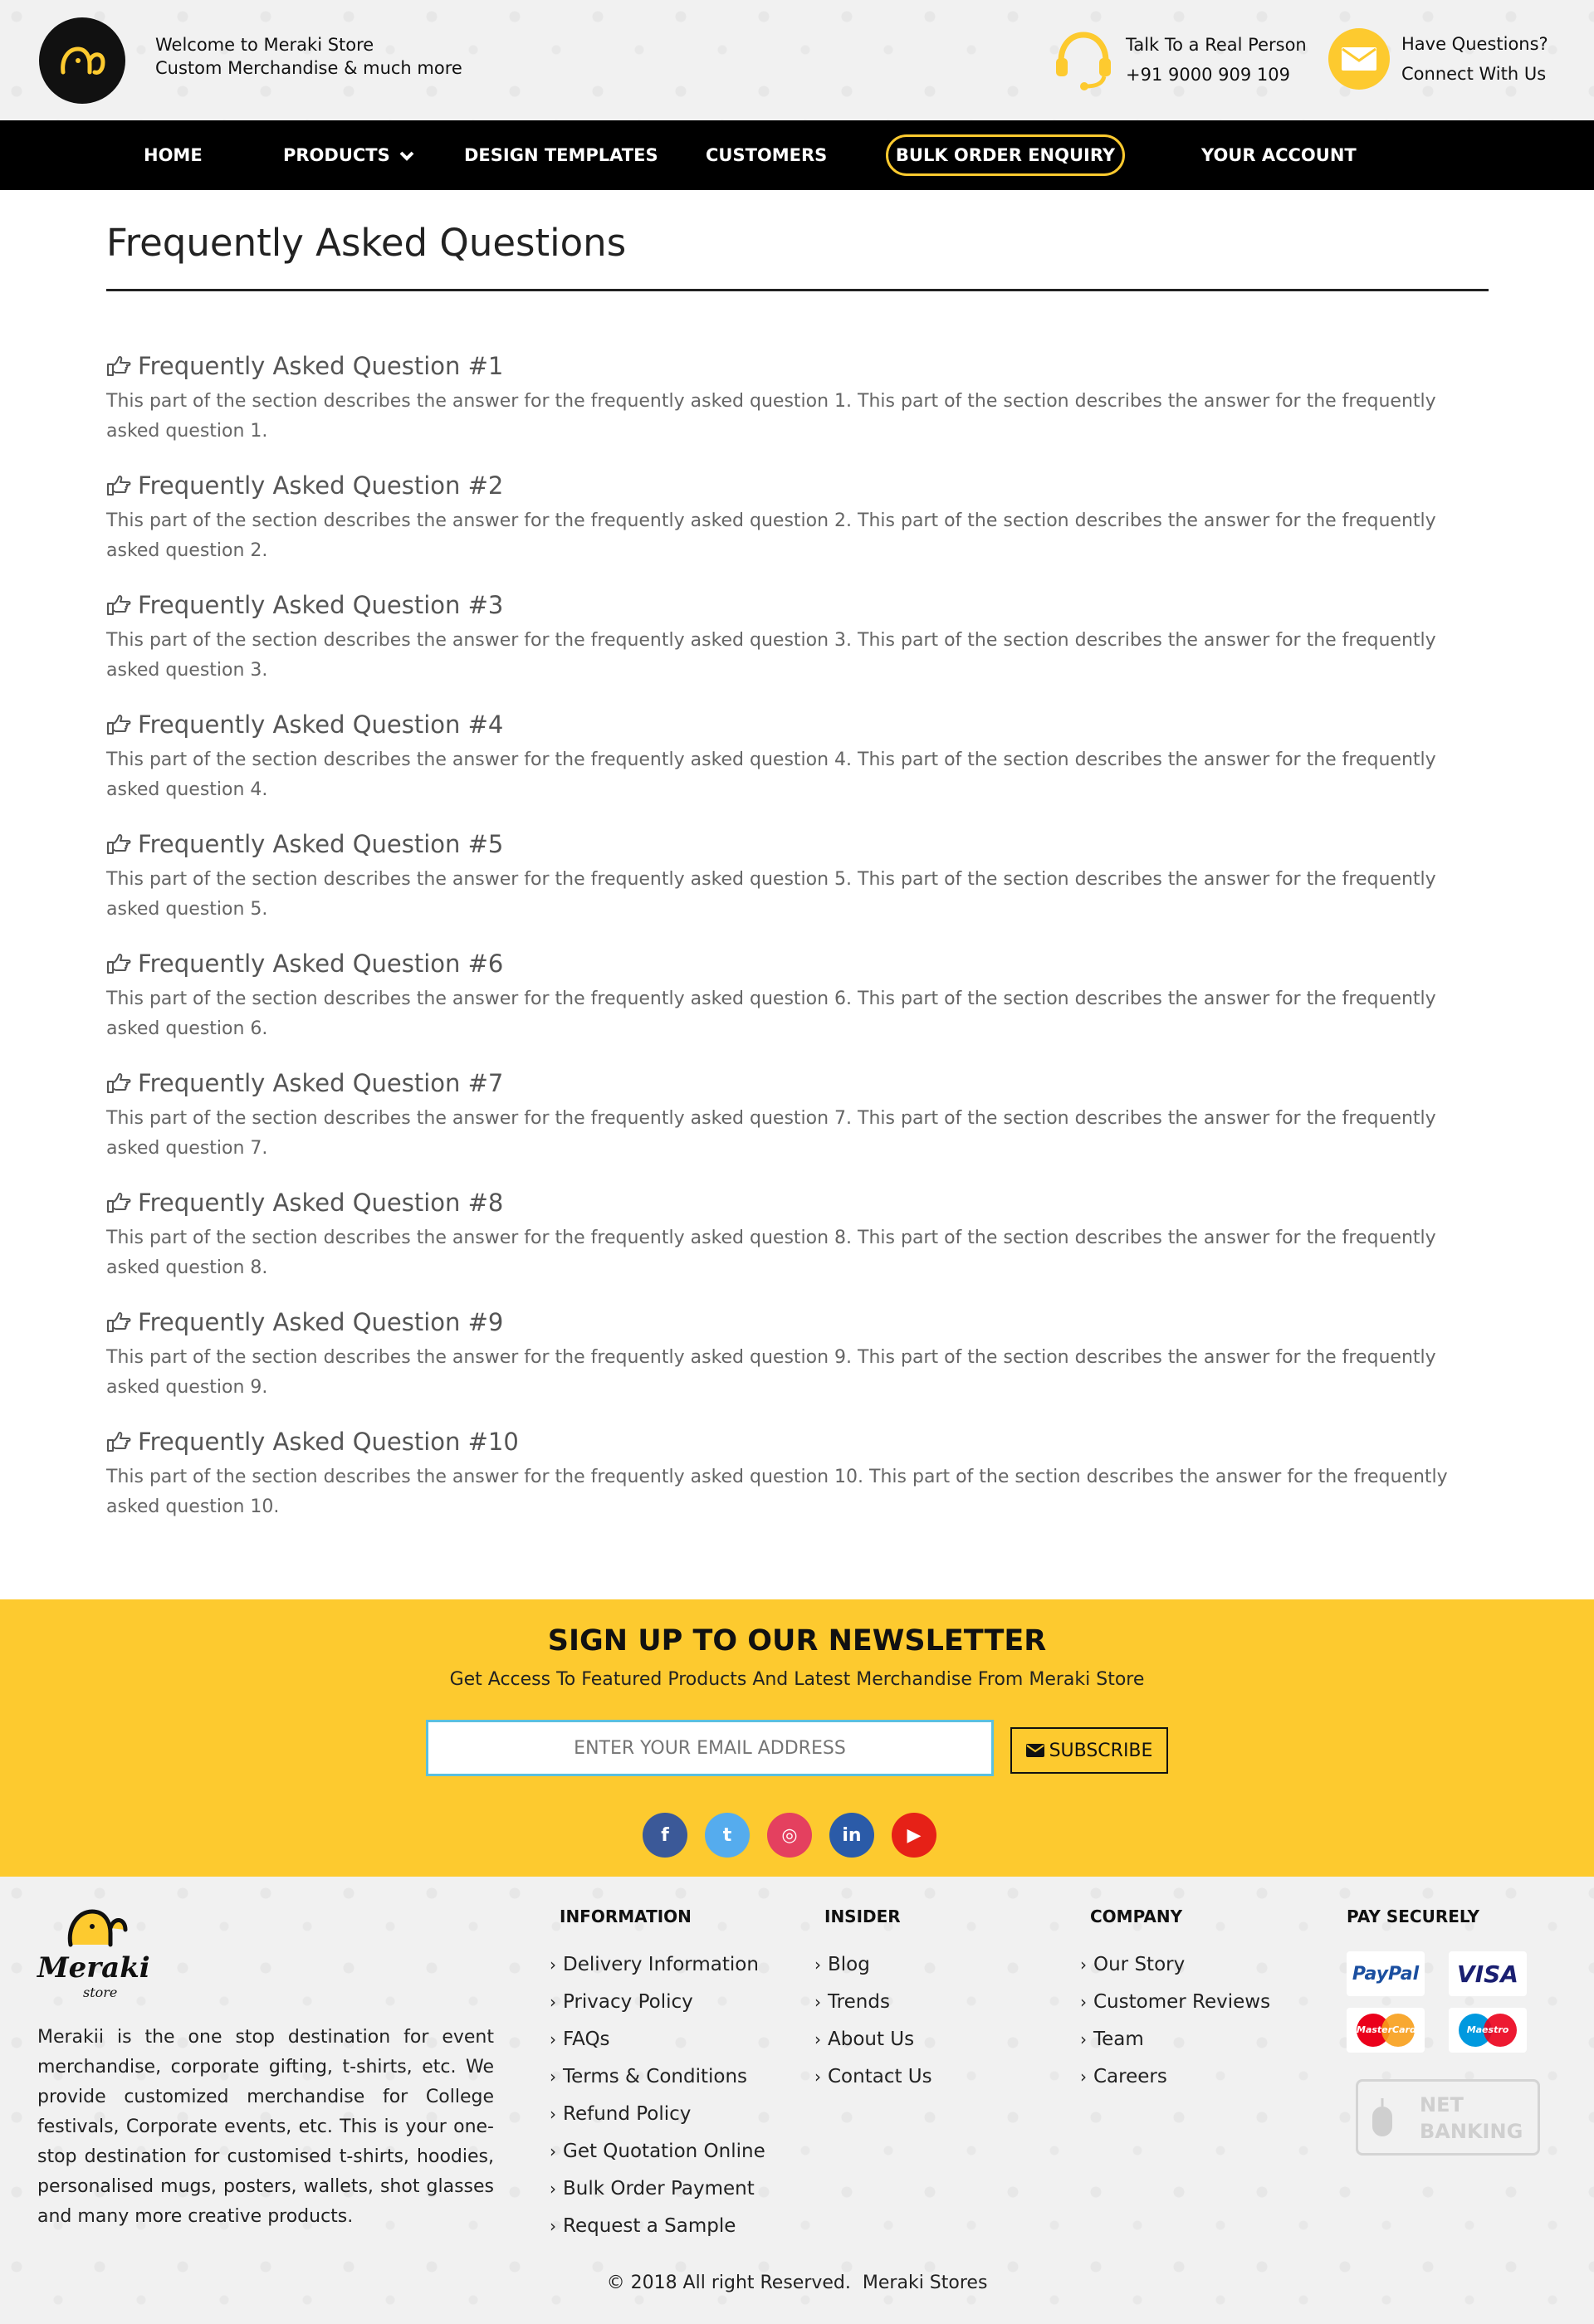 This screenshot has height=2324, width=1594. Describe the element at coordinates (710, 1748) in the screenshot. I see `newsletter-email-input` at that location.